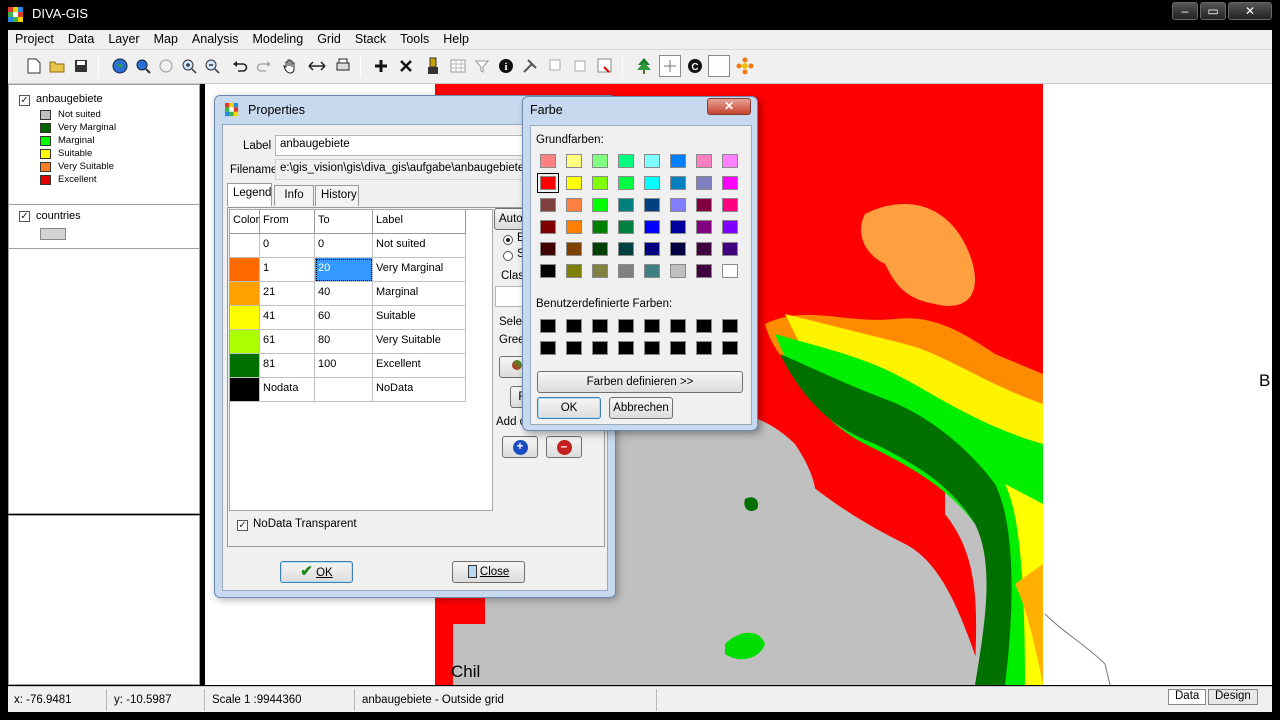 The width and height of the screenshot is (1280, 720). What do you see at coordinates (287, 270) in the screenshot?
I see `row-from-cell: 1` at bounding box center [287, 270].